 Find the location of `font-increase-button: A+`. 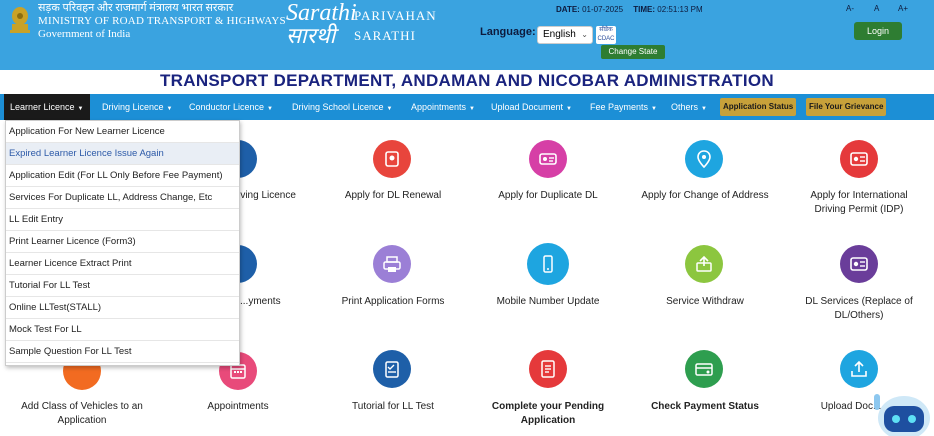

font-increase-button: A+ is located at coordinates (903, 8).